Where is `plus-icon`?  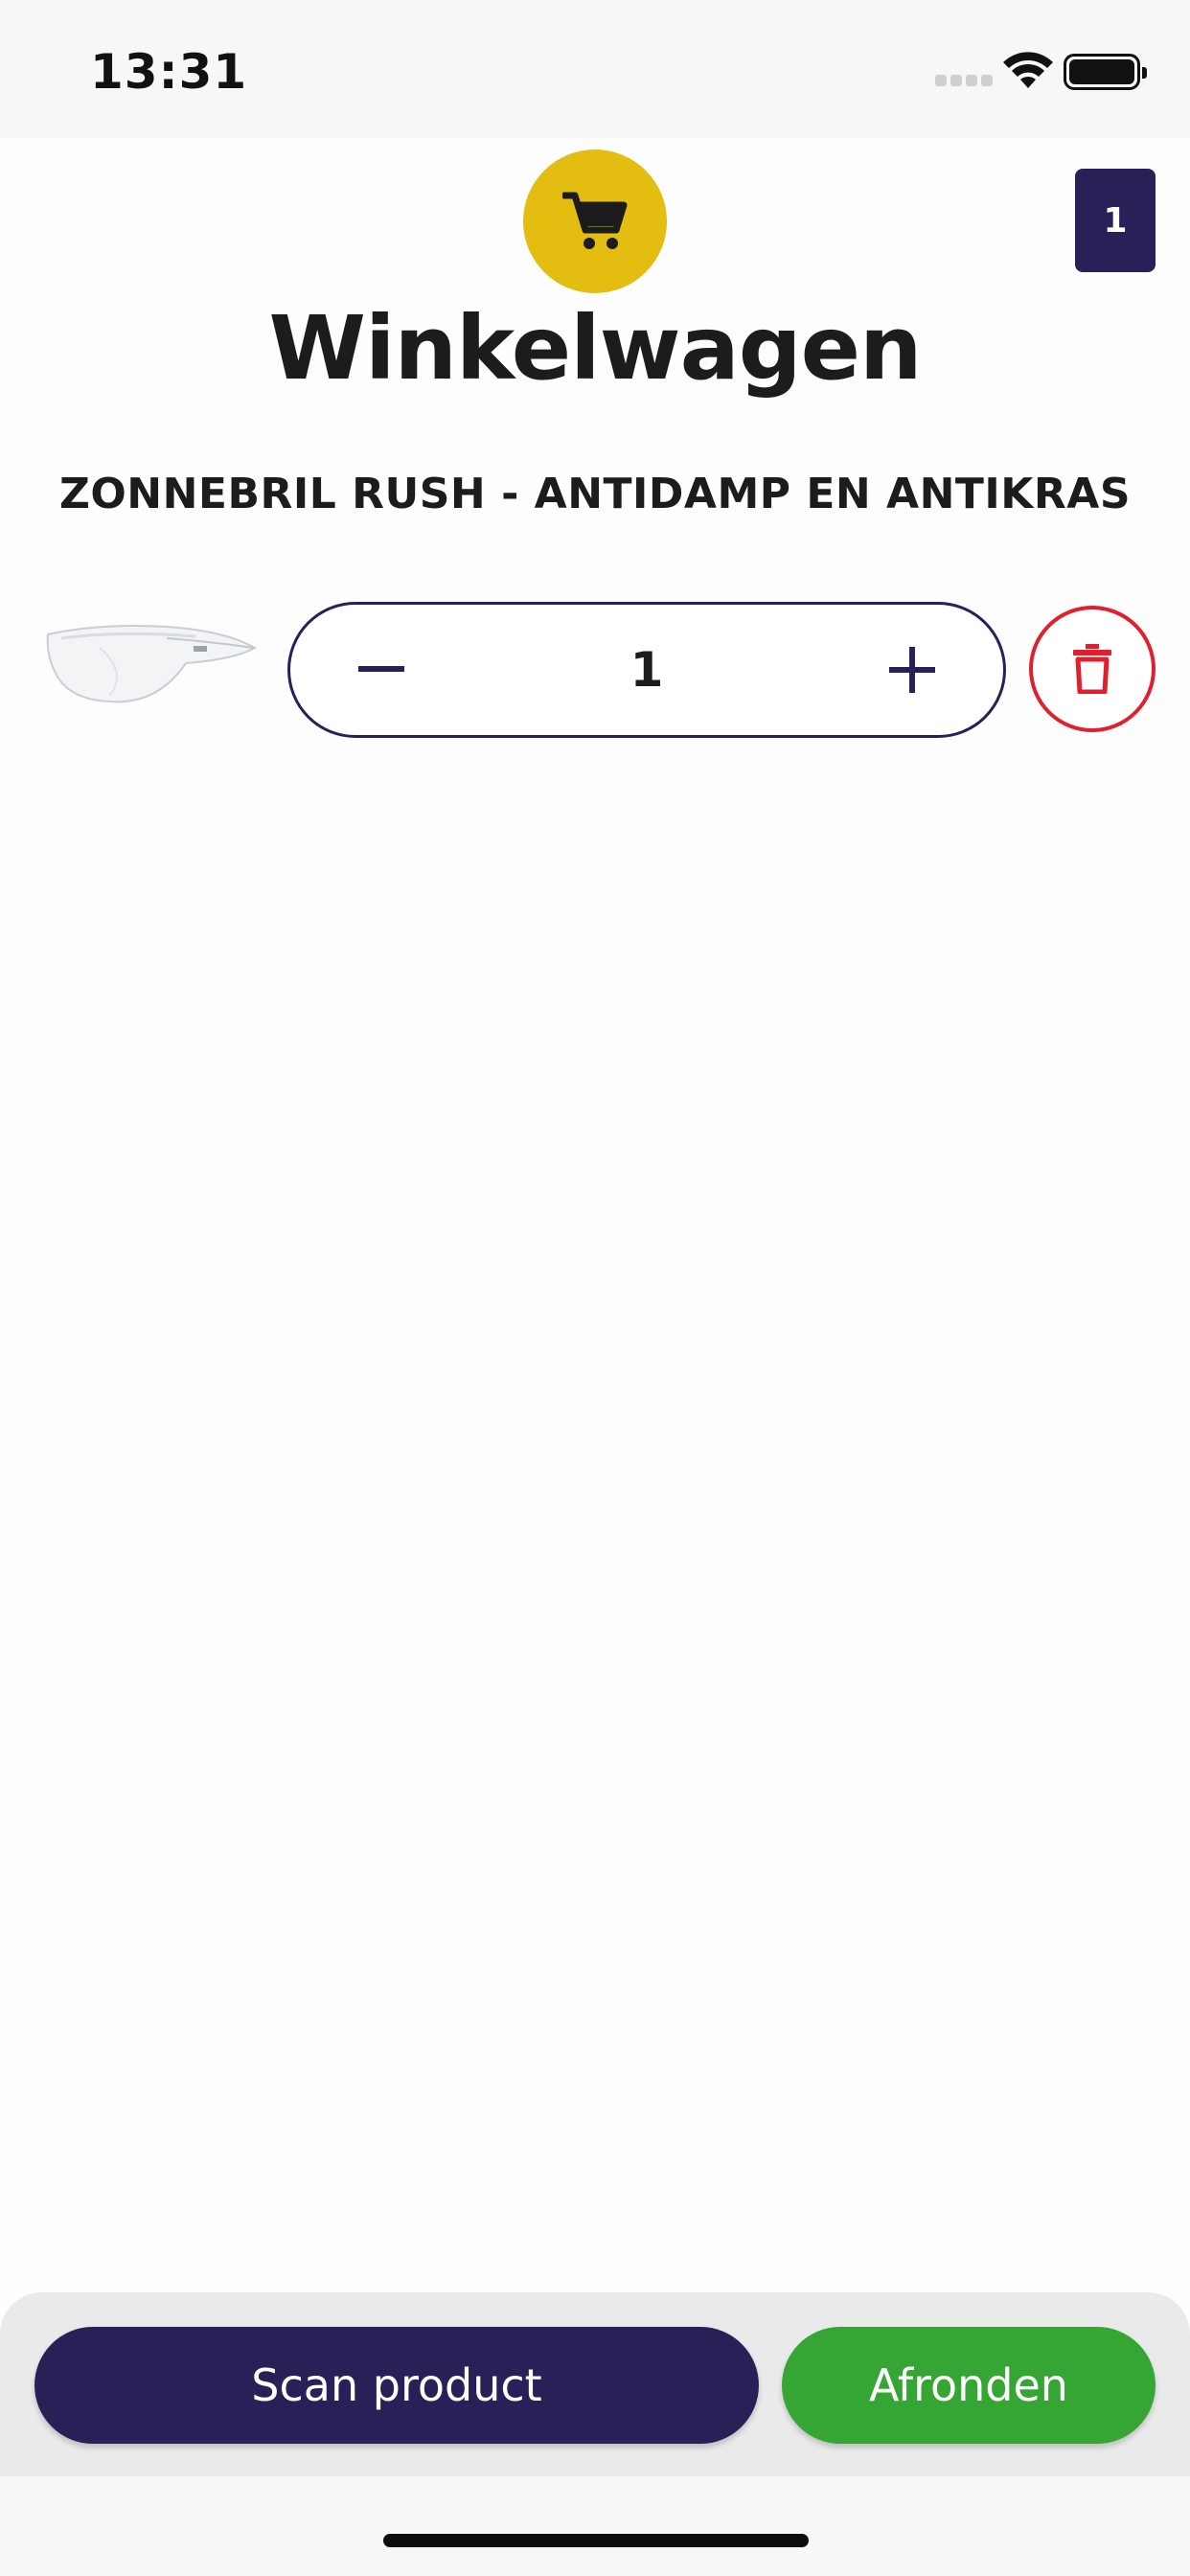 plus-icon is located at coordinates (912, 670).